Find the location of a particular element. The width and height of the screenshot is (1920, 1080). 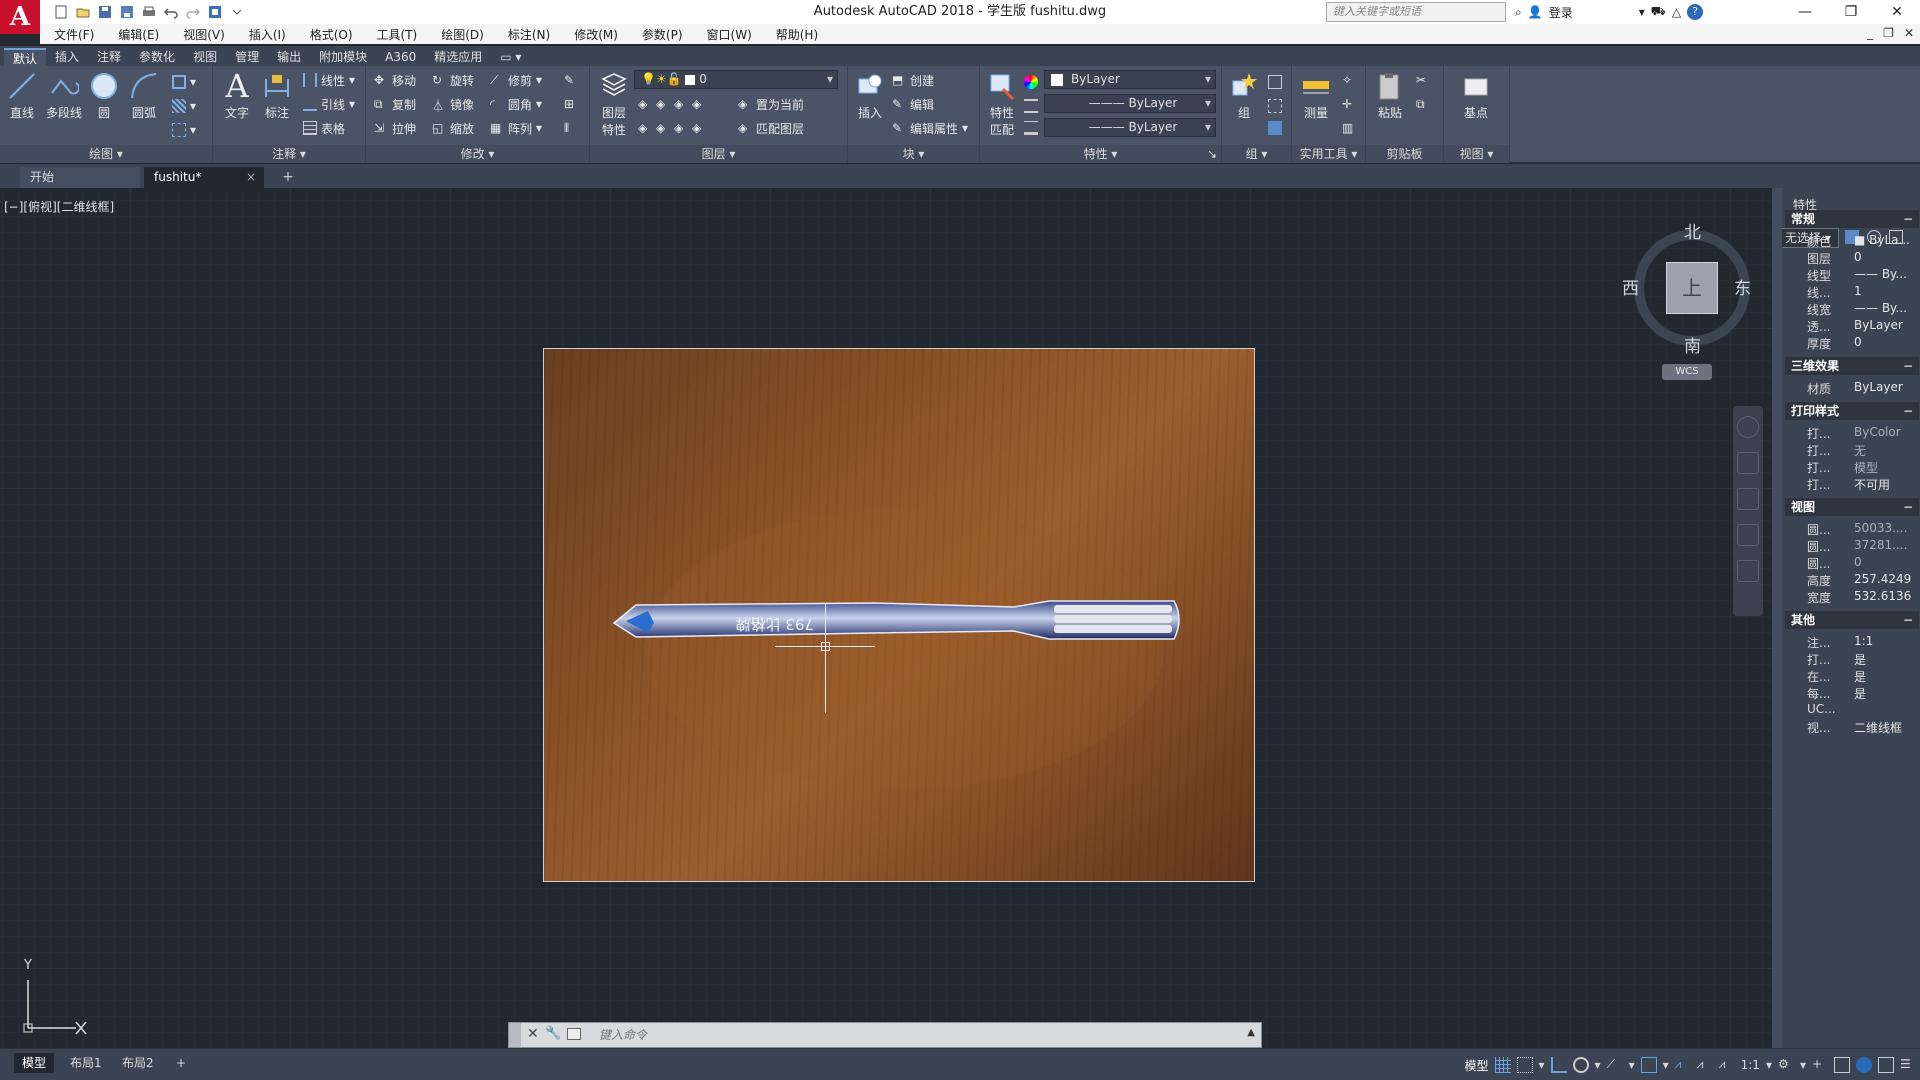

copy-clip-icon: ⧉ is located at coordinates (1423, 104).